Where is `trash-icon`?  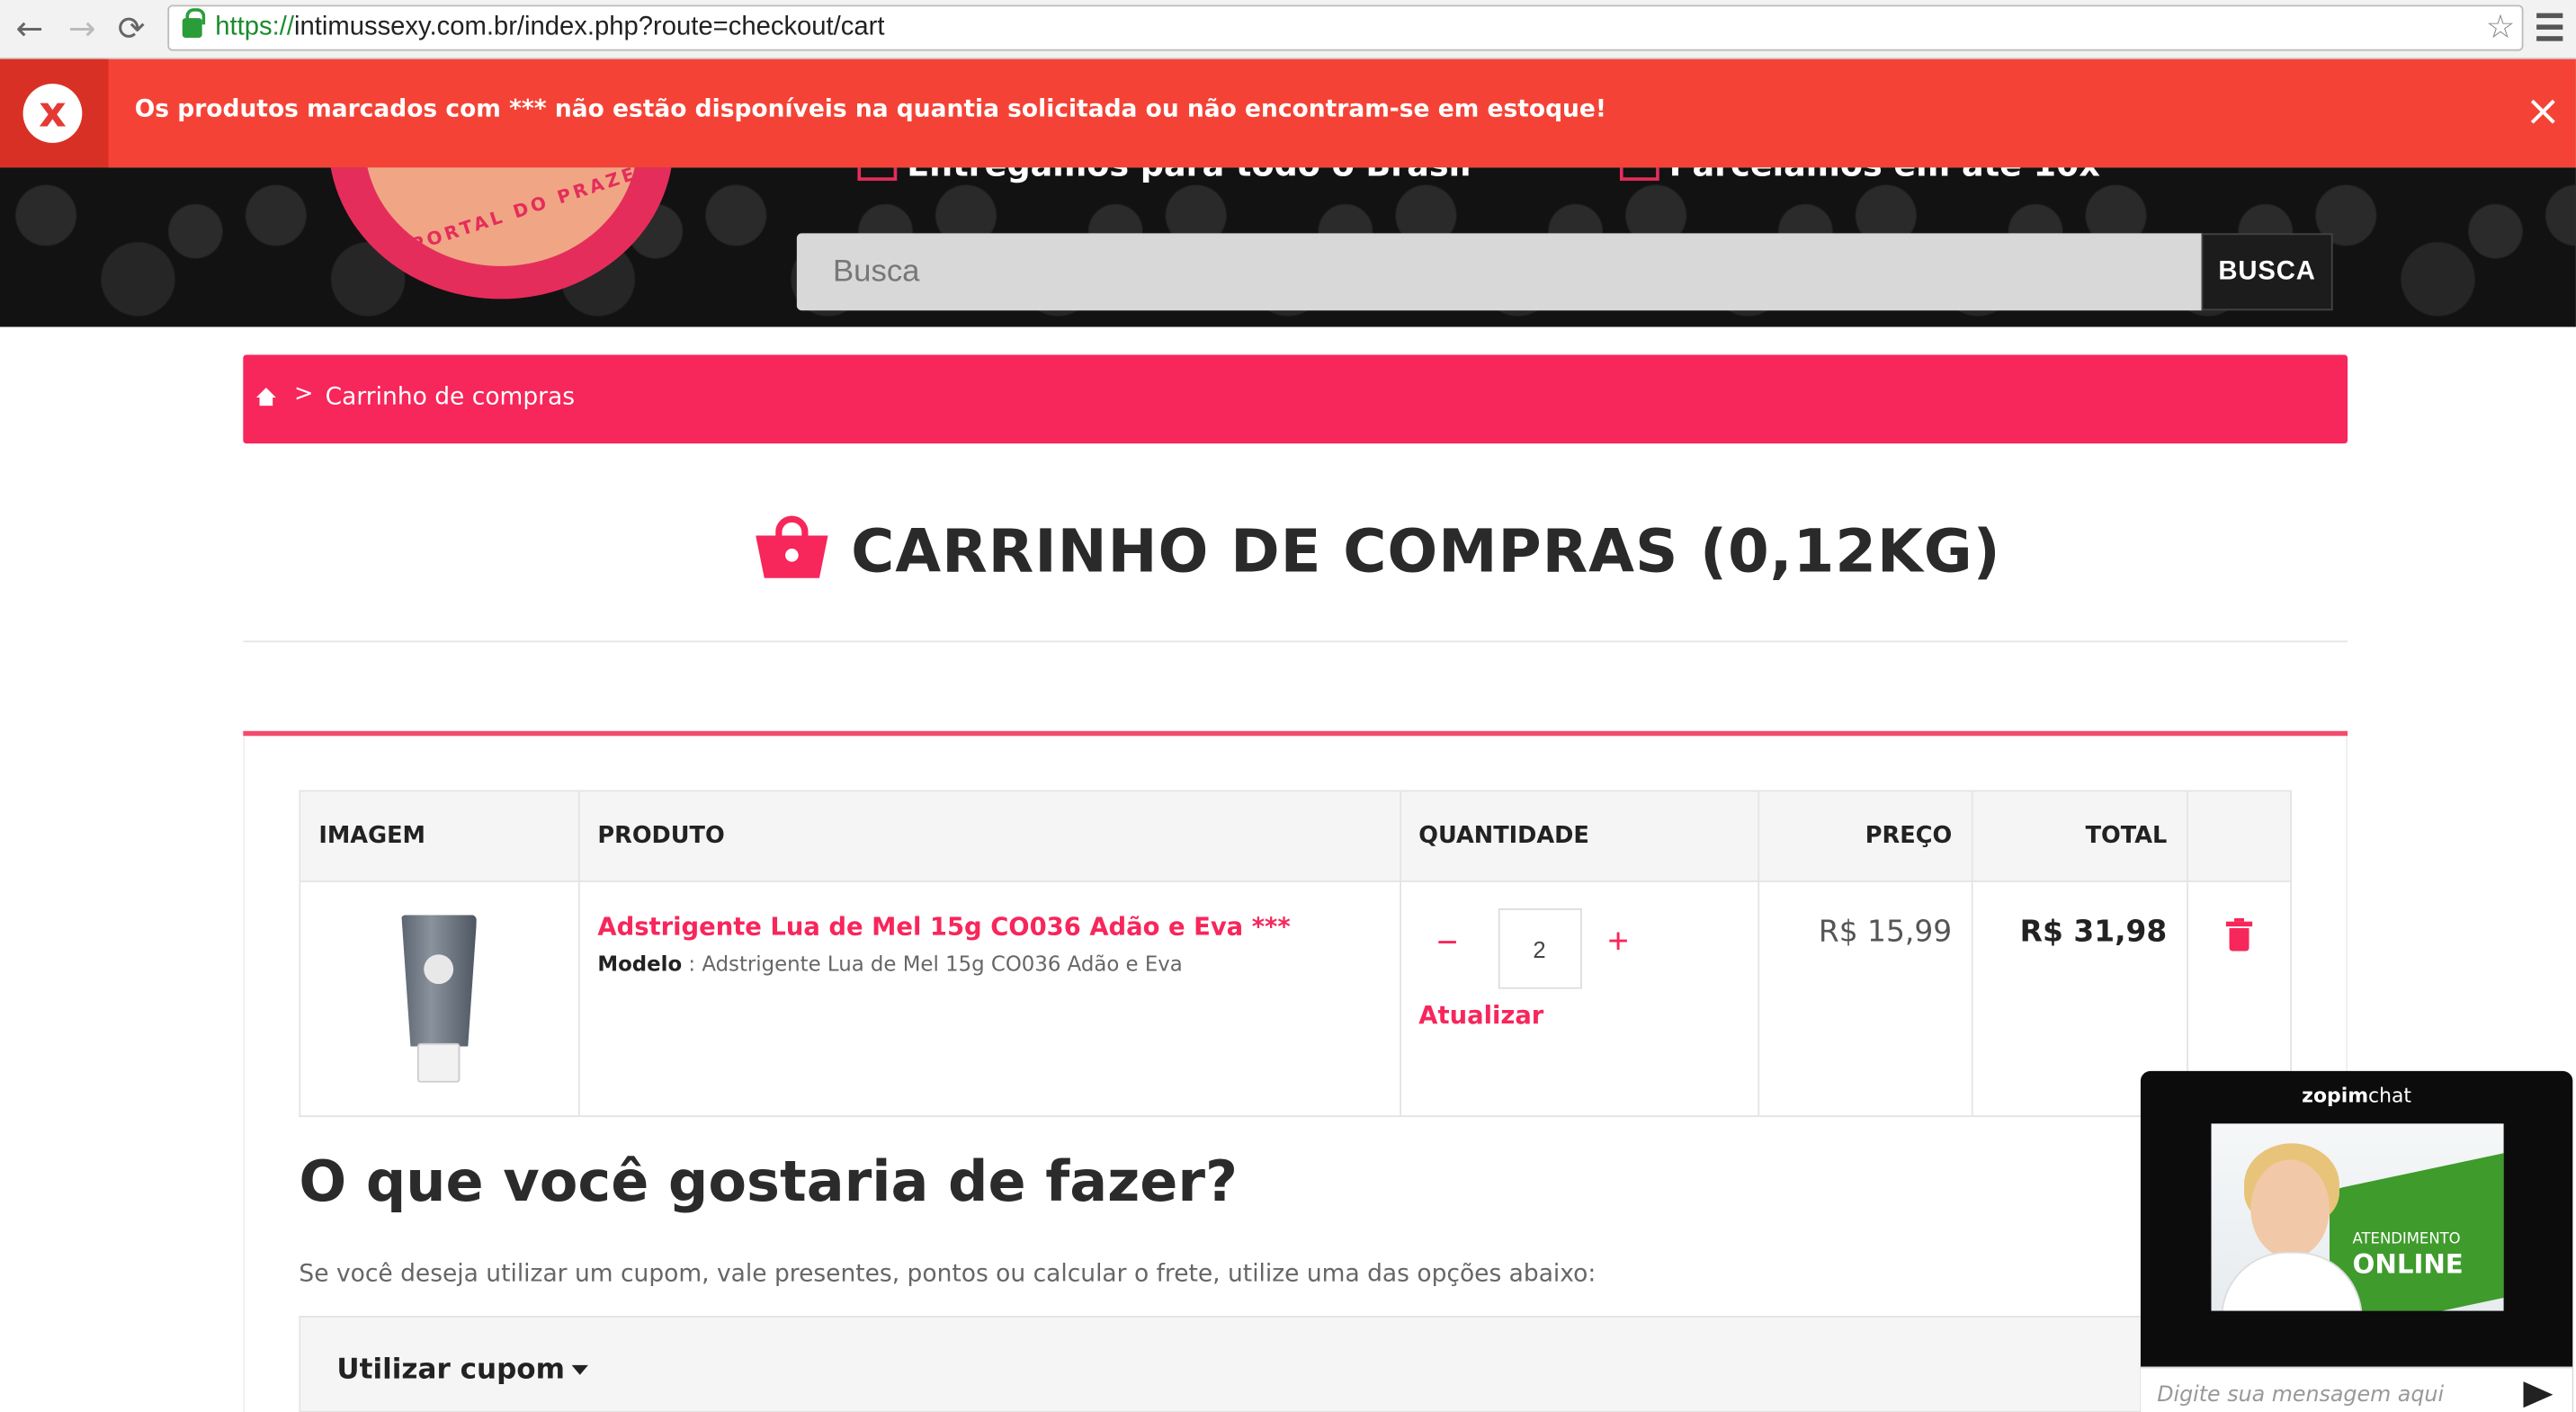 trash-icon is located at coordinates (2239, 935).